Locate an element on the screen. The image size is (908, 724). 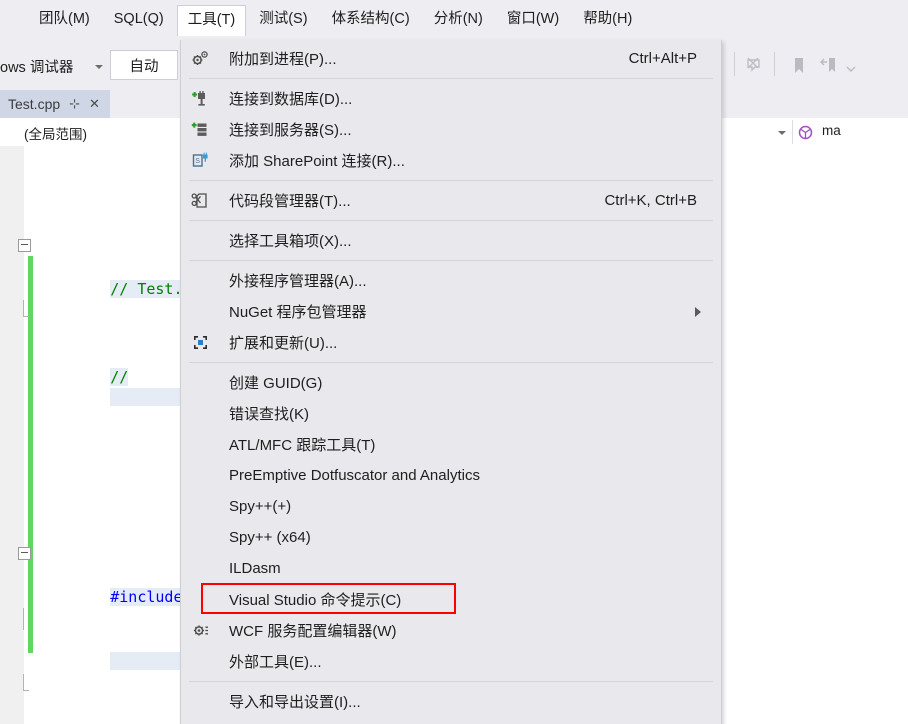
menu-item-error-lookup: 错误查找(K) is located at coordinates (451, 413).